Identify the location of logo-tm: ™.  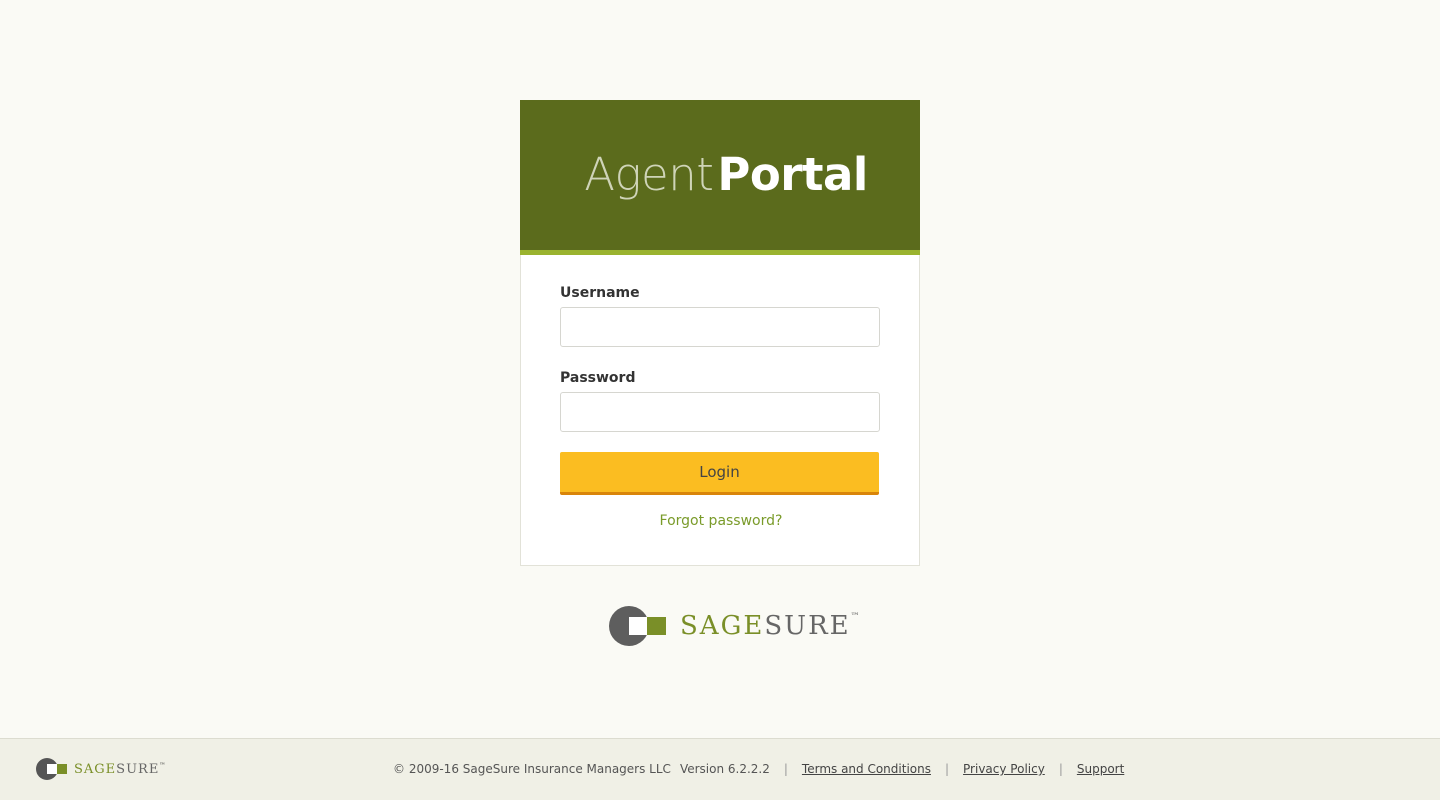
(855, 617).